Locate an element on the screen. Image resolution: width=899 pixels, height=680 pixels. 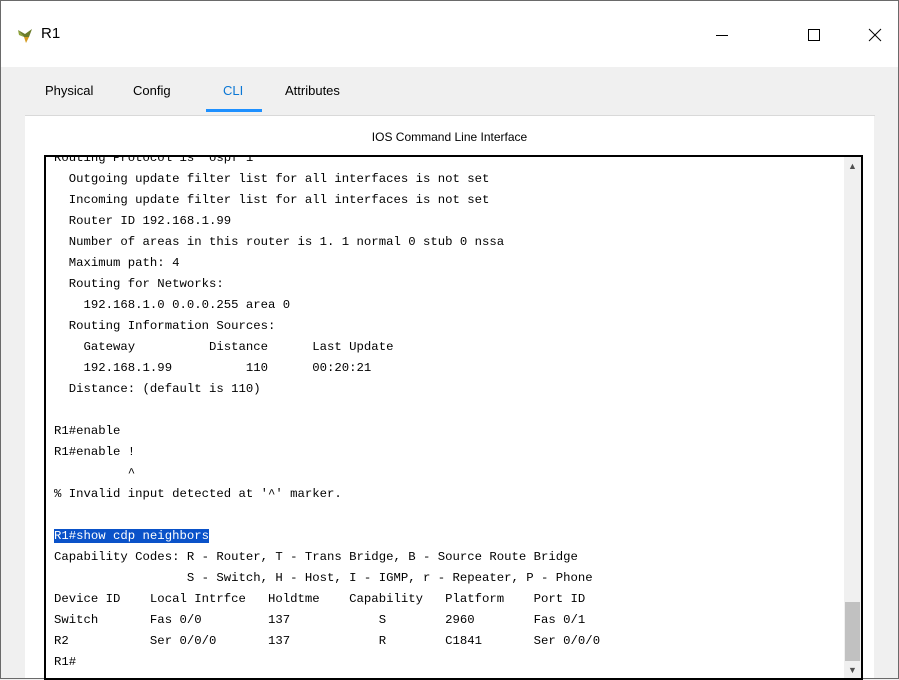
router-icon is located at coordinates (25, 36).